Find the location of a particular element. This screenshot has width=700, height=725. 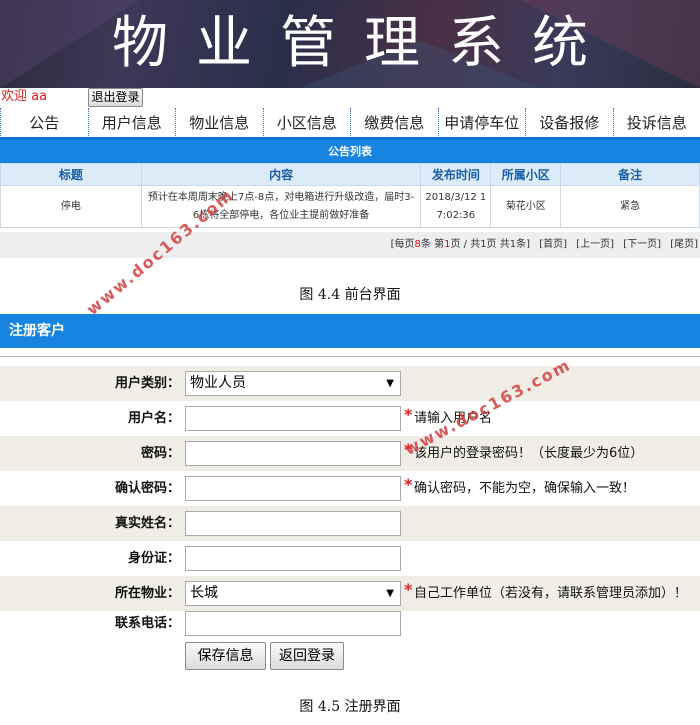

real-name-input is located at coordinates (293, 523).